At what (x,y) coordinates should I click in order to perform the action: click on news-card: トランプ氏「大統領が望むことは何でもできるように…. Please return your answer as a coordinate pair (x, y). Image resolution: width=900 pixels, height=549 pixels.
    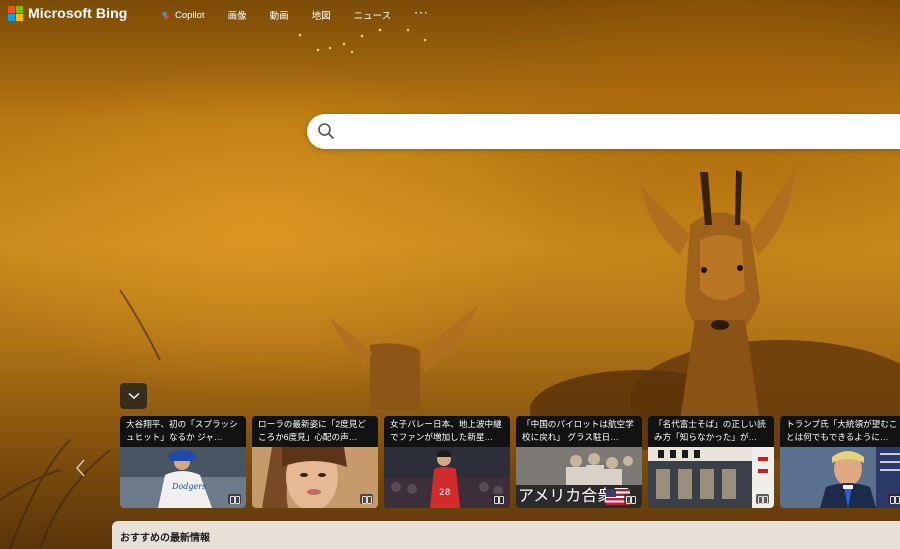
    Looking at the image, I should click on (840, 462).